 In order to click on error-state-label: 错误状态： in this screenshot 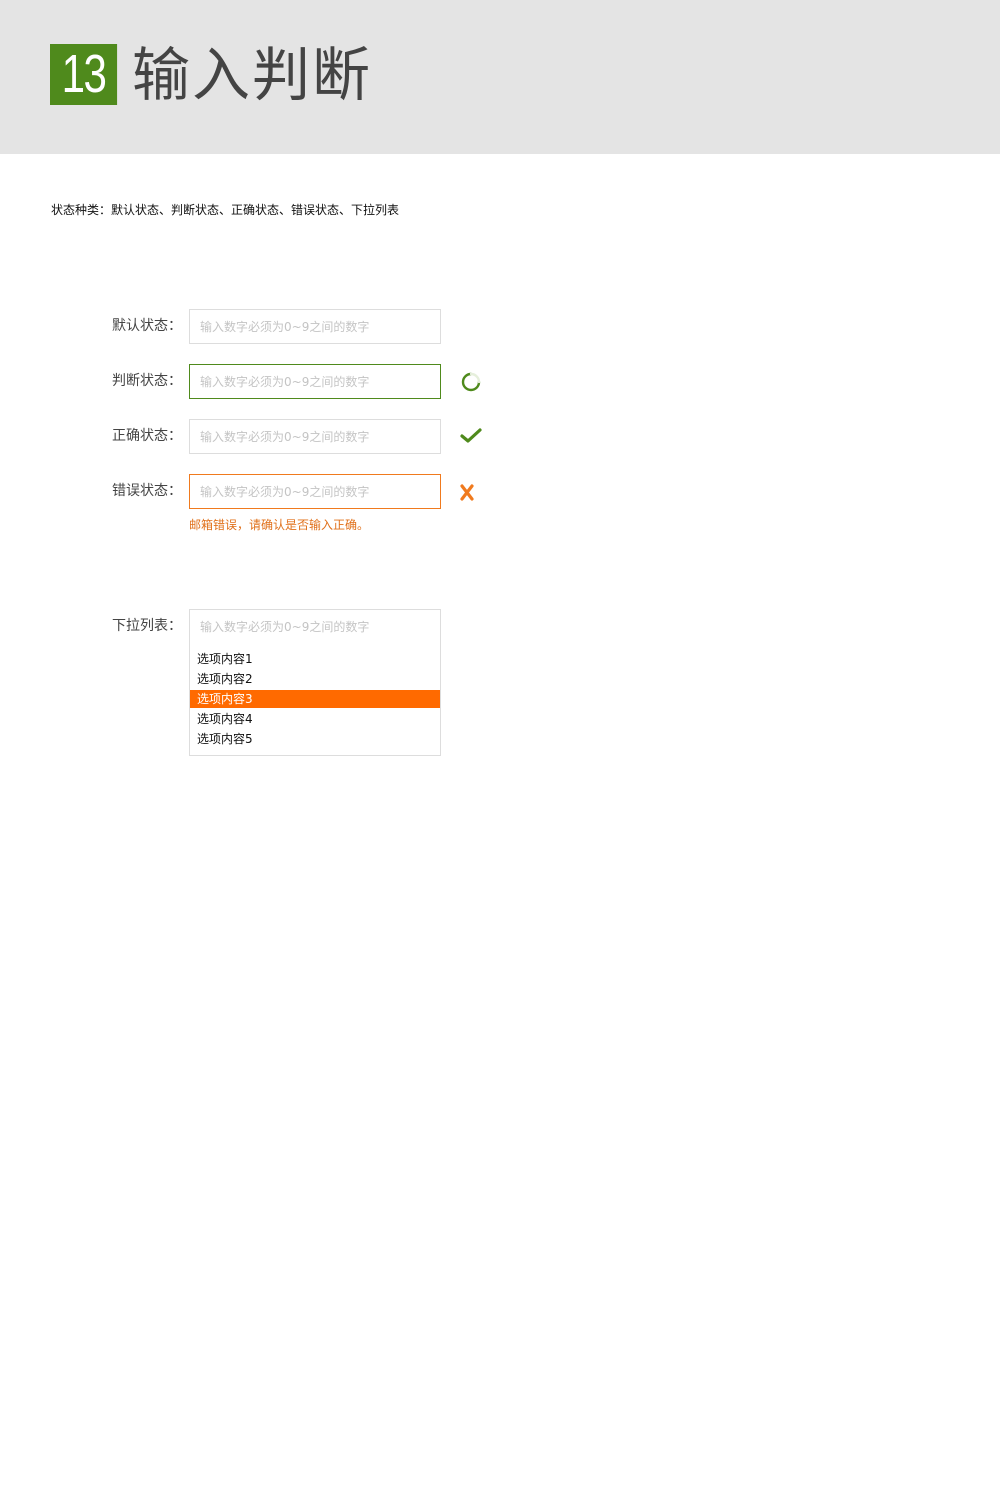, I will do `click(147, 491)`.